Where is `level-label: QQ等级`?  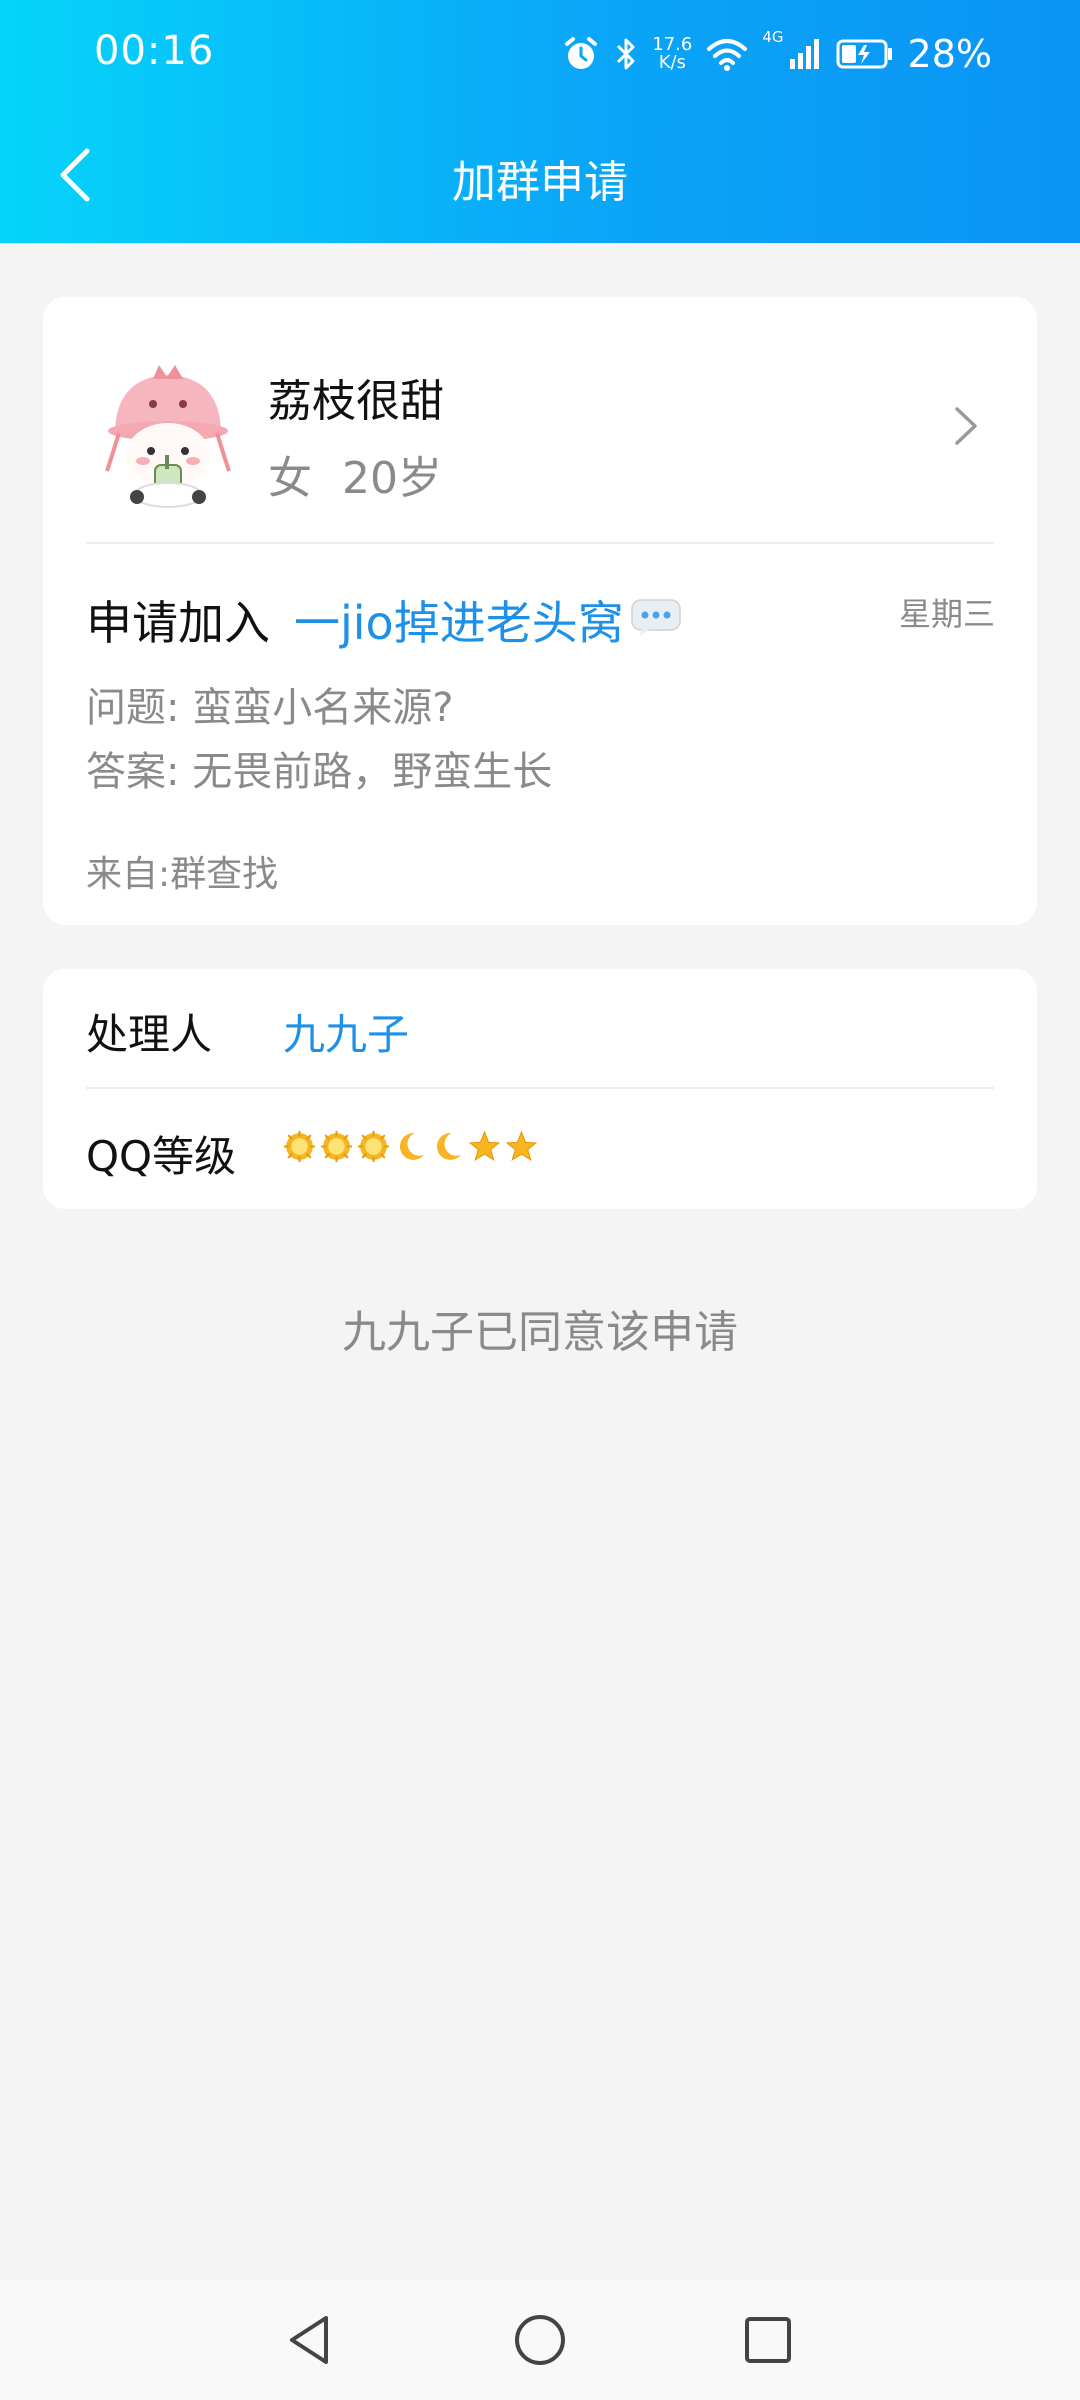 level-label: QQ等级 is located at coordinates (161, 1156).